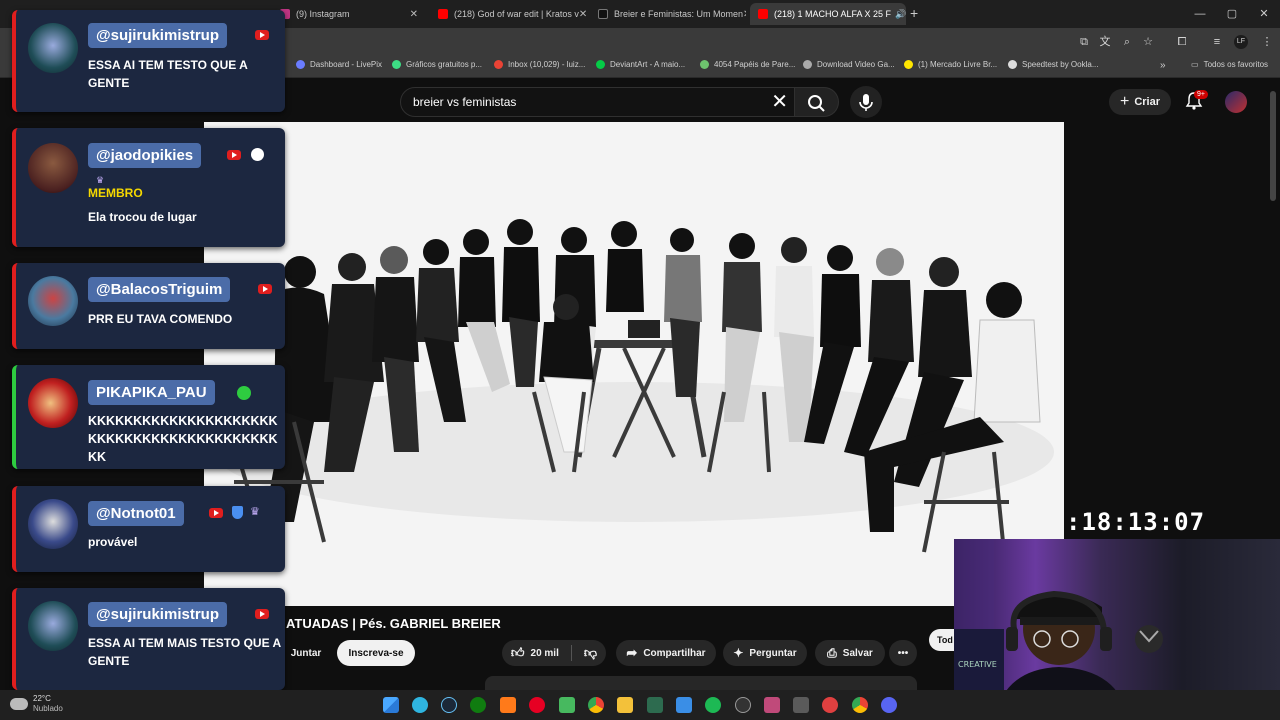 The width and height of the screenshot is (1280, 720). Describe the element at coordinates (349, 14) in the screenshot. I see `tab-instagram: (9) Instagram ✕` at that location.